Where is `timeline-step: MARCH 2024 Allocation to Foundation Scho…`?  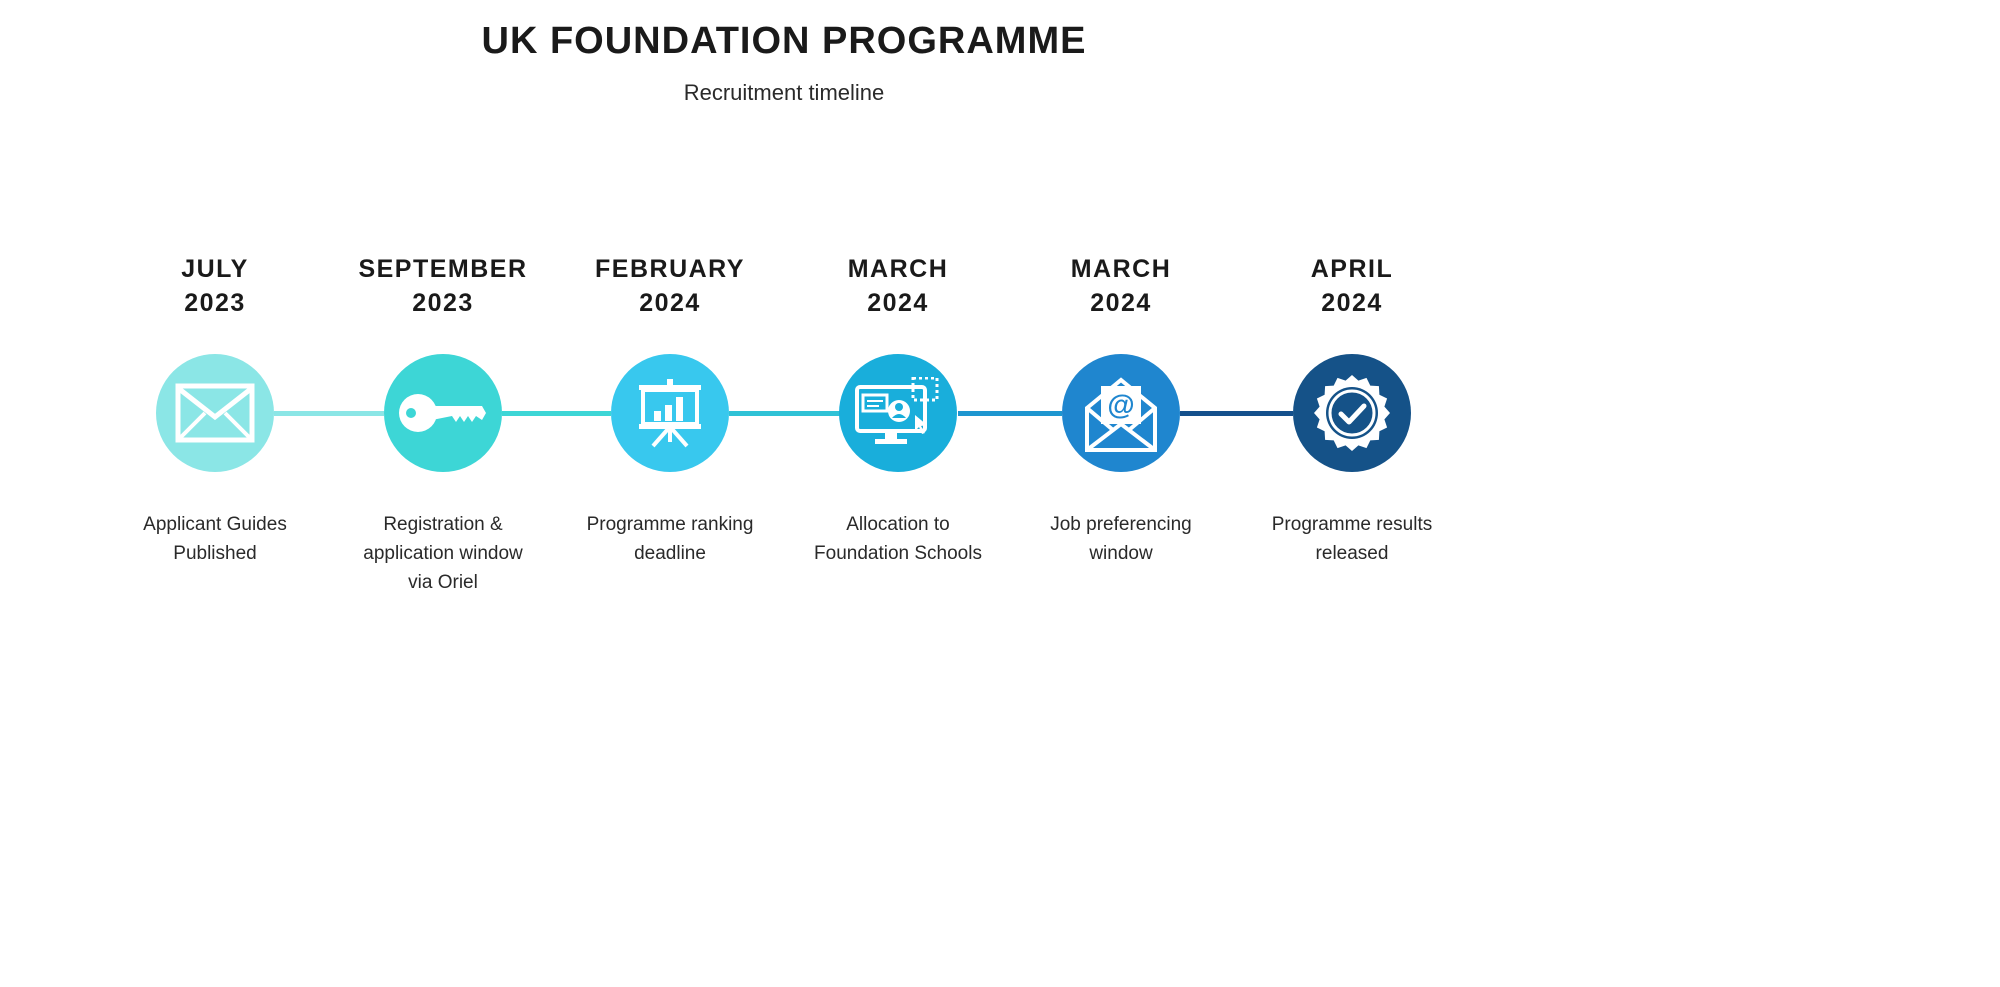
timeline-step: MARCH 2024 Allocation to Foundation Scho… is located at coordinates (898, 410).